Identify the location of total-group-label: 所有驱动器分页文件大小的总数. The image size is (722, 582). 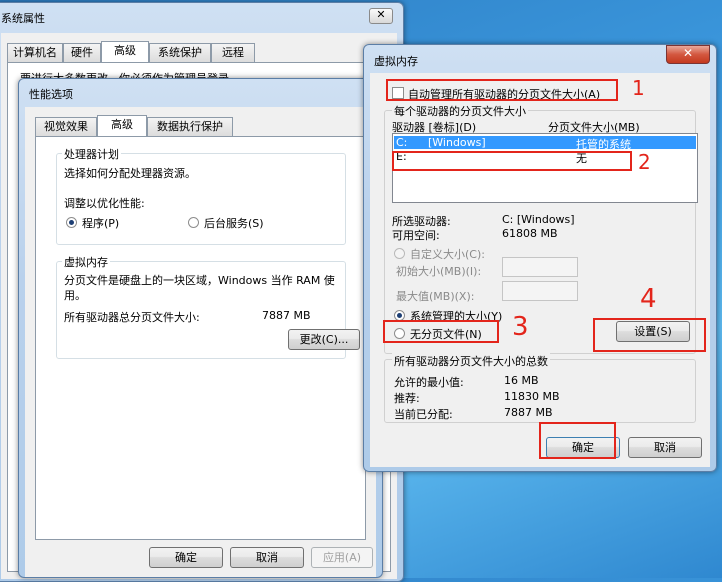
(471, 361).